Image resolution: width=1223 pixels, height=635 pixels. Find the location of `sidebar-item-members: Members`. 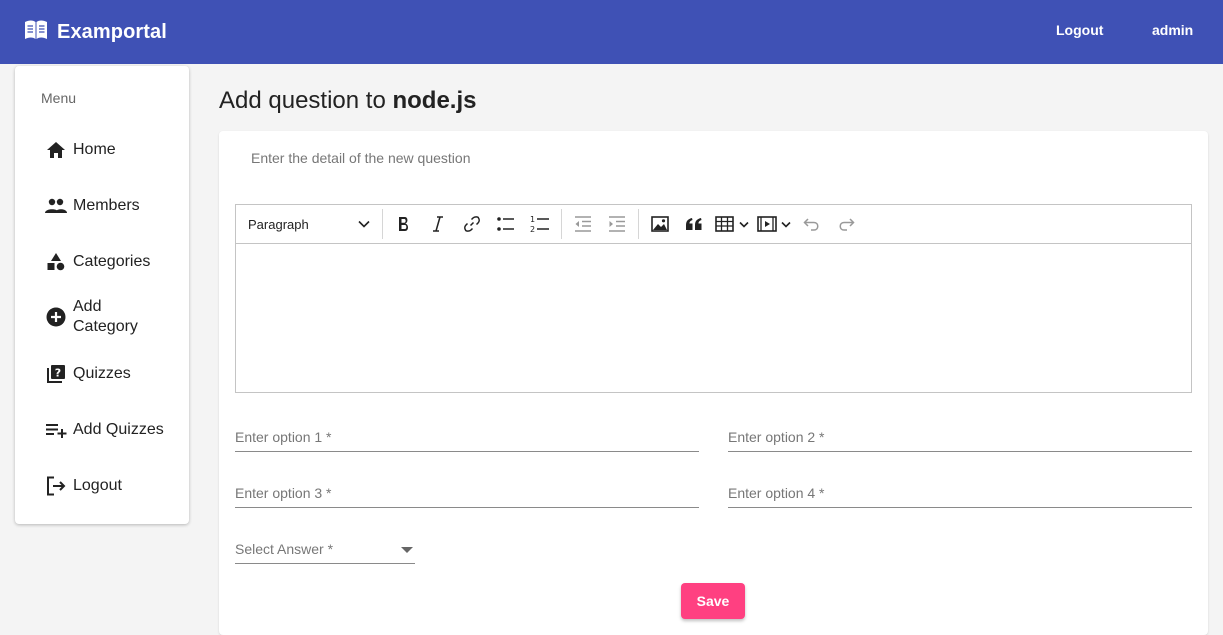

sidebar-item-members: Members is located at coordinates (115, 206).